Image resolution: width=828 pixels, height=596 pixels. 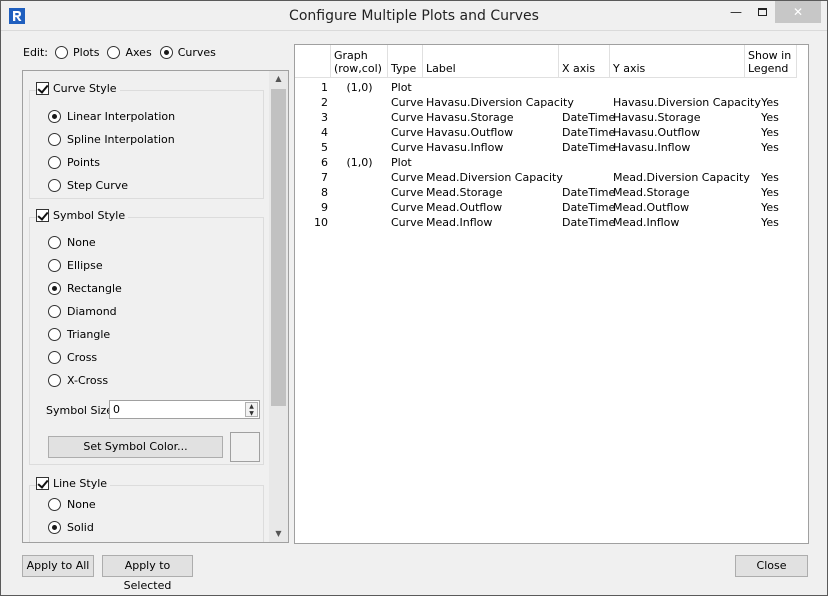 What do you see at coordinates (79, 334) in the screenshot?
I see `symbol-option-triangle: Triangle` at bounding box center [79, 334].